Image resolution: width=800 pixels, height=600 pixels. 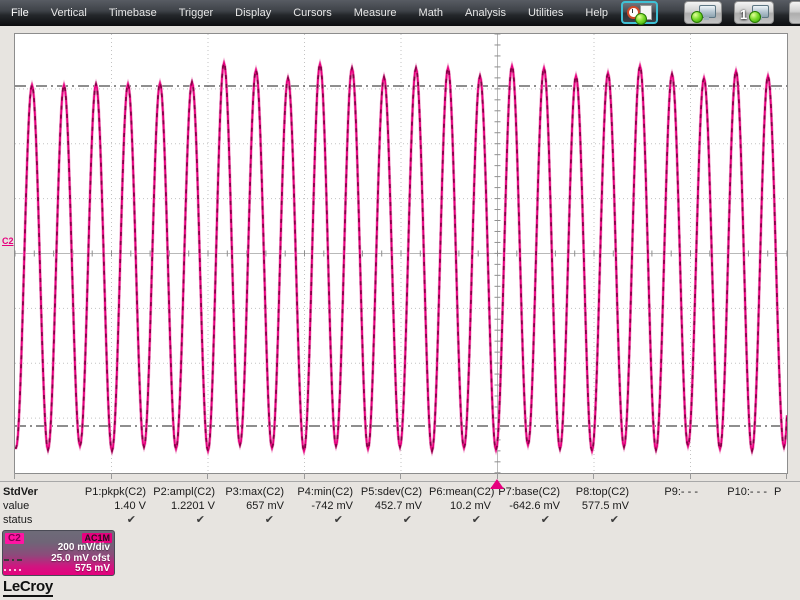 I want to click on param-label: P8:top(C2), so click(x=598, y=492).